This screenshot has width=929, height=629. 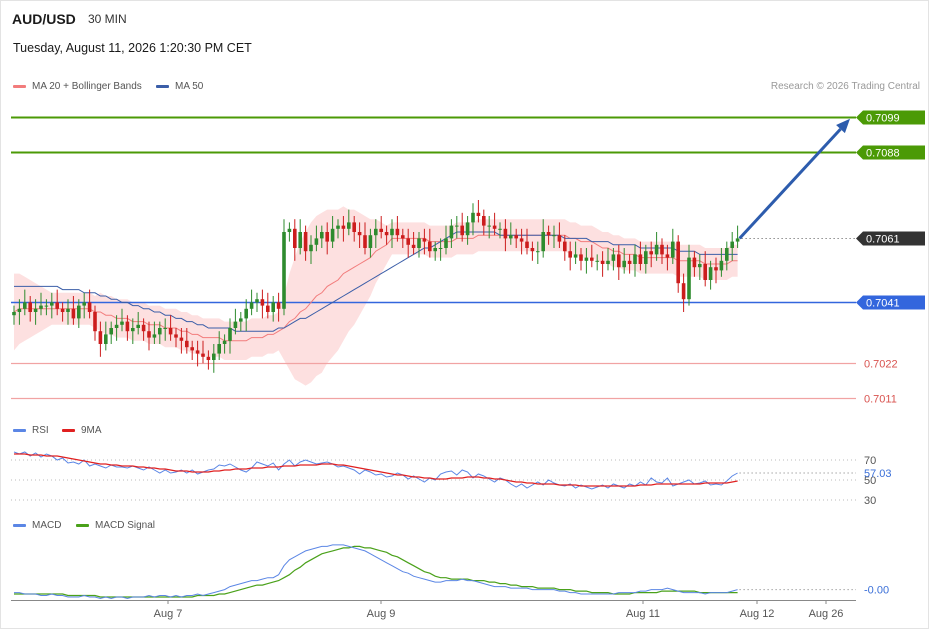 I want to click on x-tick-label: Aug 9, so click(x=381, y=614).